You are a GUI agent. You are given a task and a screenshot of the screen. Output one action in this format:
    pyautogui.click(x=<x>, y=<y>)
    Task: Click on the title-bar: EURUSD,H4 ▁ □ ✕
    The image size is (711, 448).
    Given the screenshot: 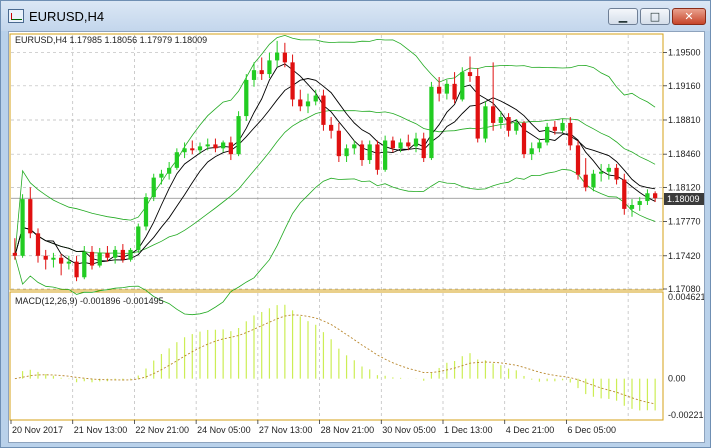 What is the action you would take?
    pyautogui.click(x=355, y=16)
    